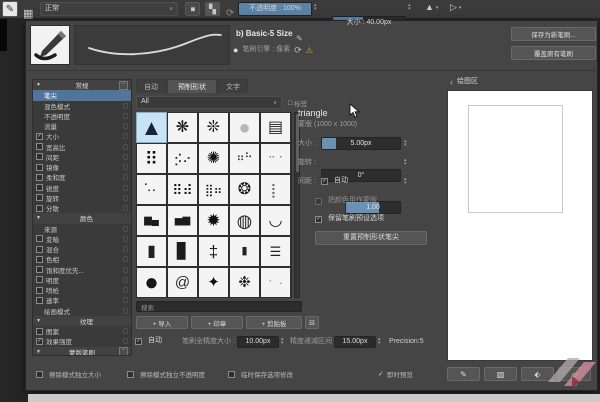 This screenshot has width=600, height=402. Describe the element at coordinates (82, 188) in the screenshot. I see `sidebar-item-10: 锐度` at that location.